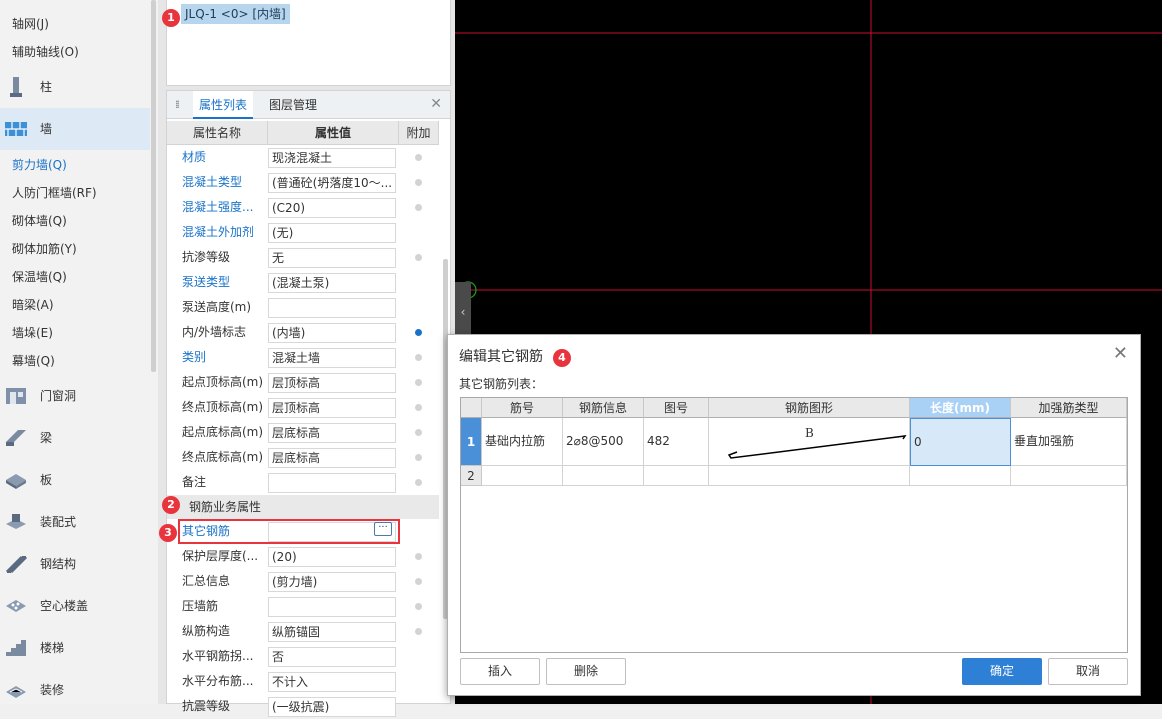  Describe the element at coordinates (676, 408) in the screenshot. I see `column-header: 图号` at that location.